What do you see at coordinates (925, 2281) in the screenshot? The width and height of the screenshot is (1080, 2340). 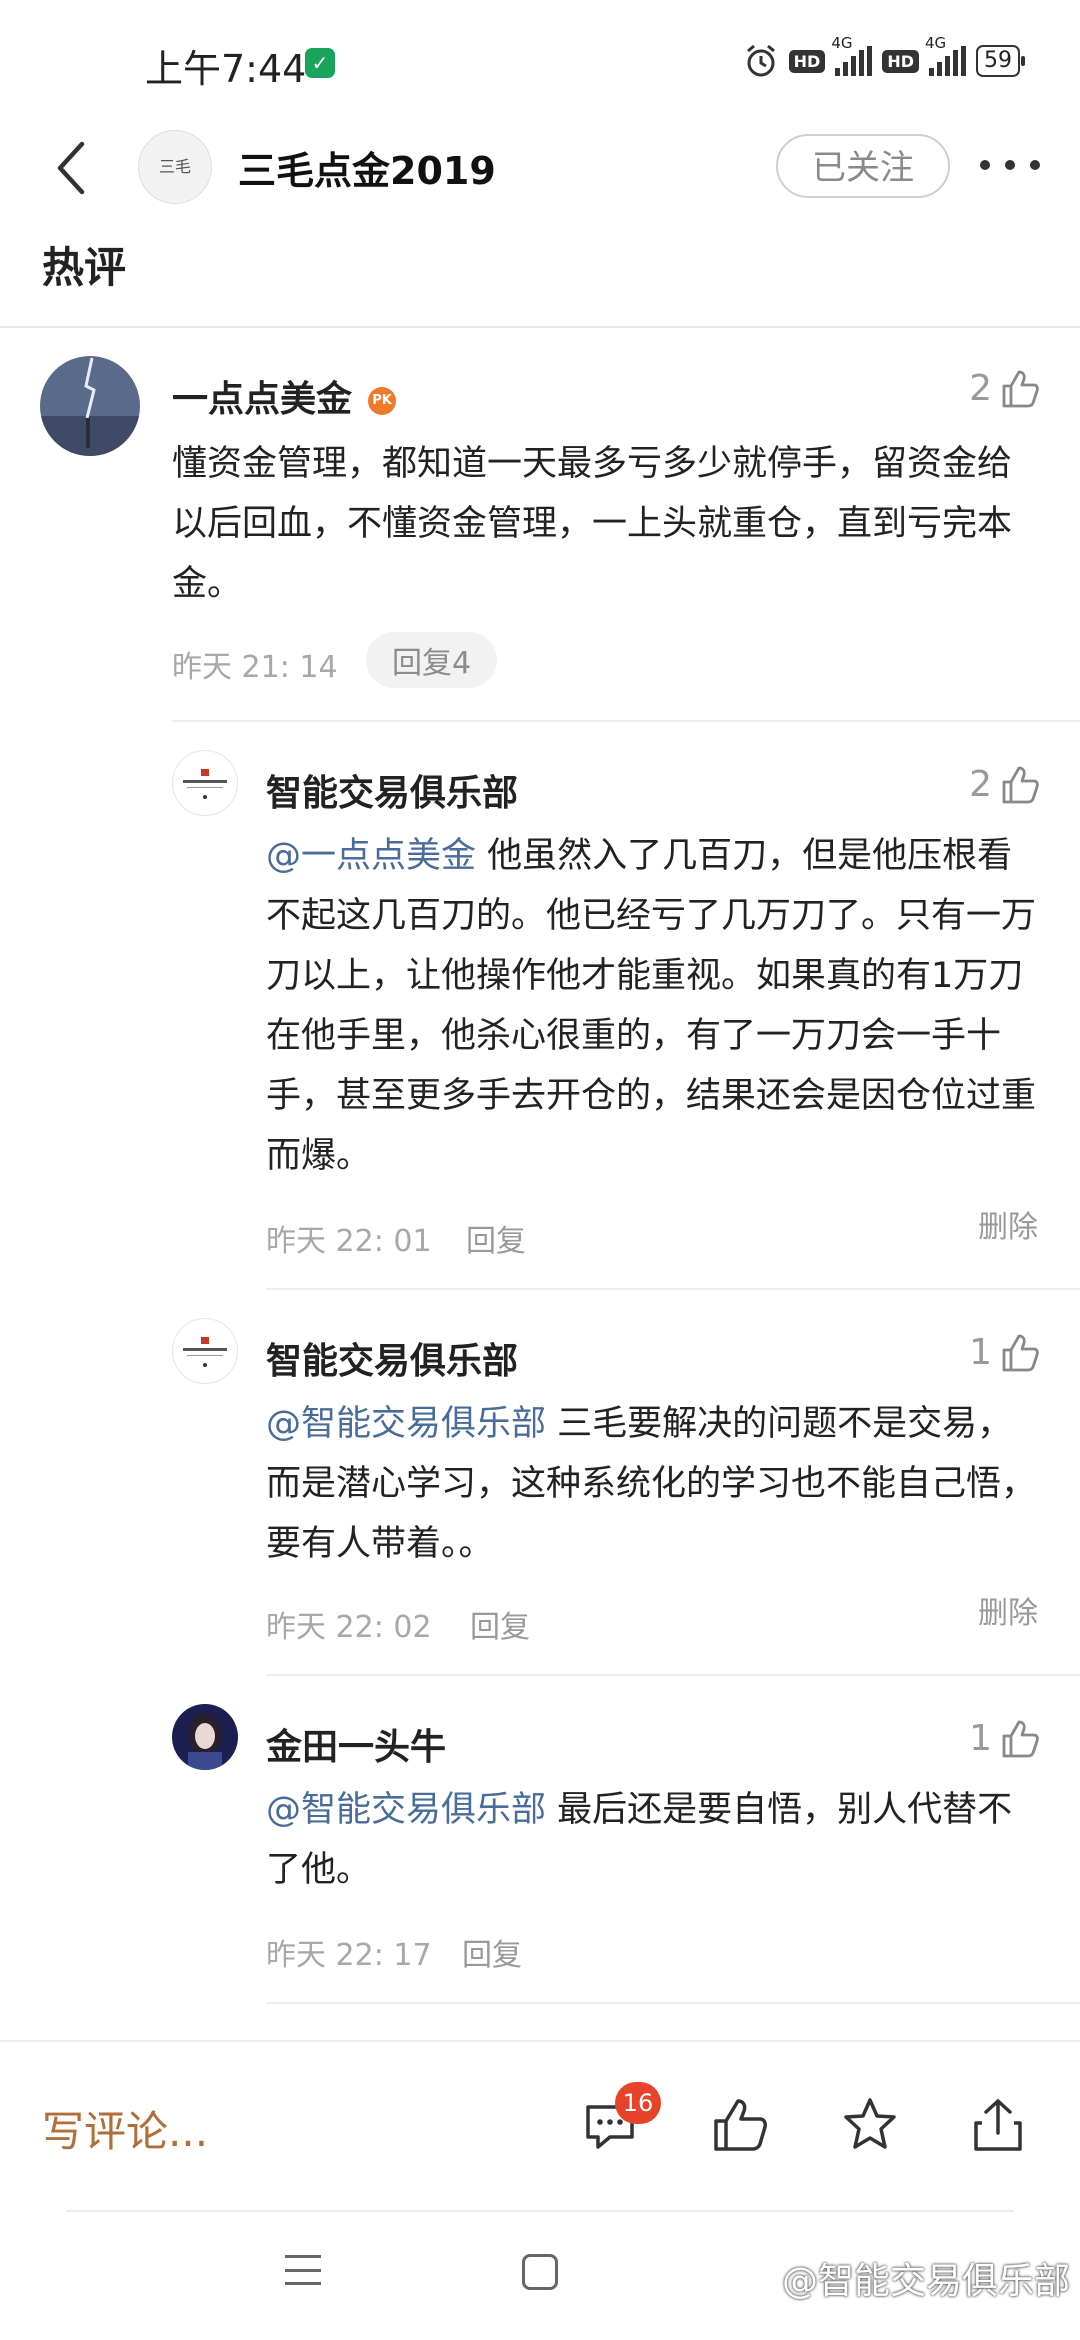 I see `watermark: @智能交易俱乐部` at bounding box center [925, 2281].